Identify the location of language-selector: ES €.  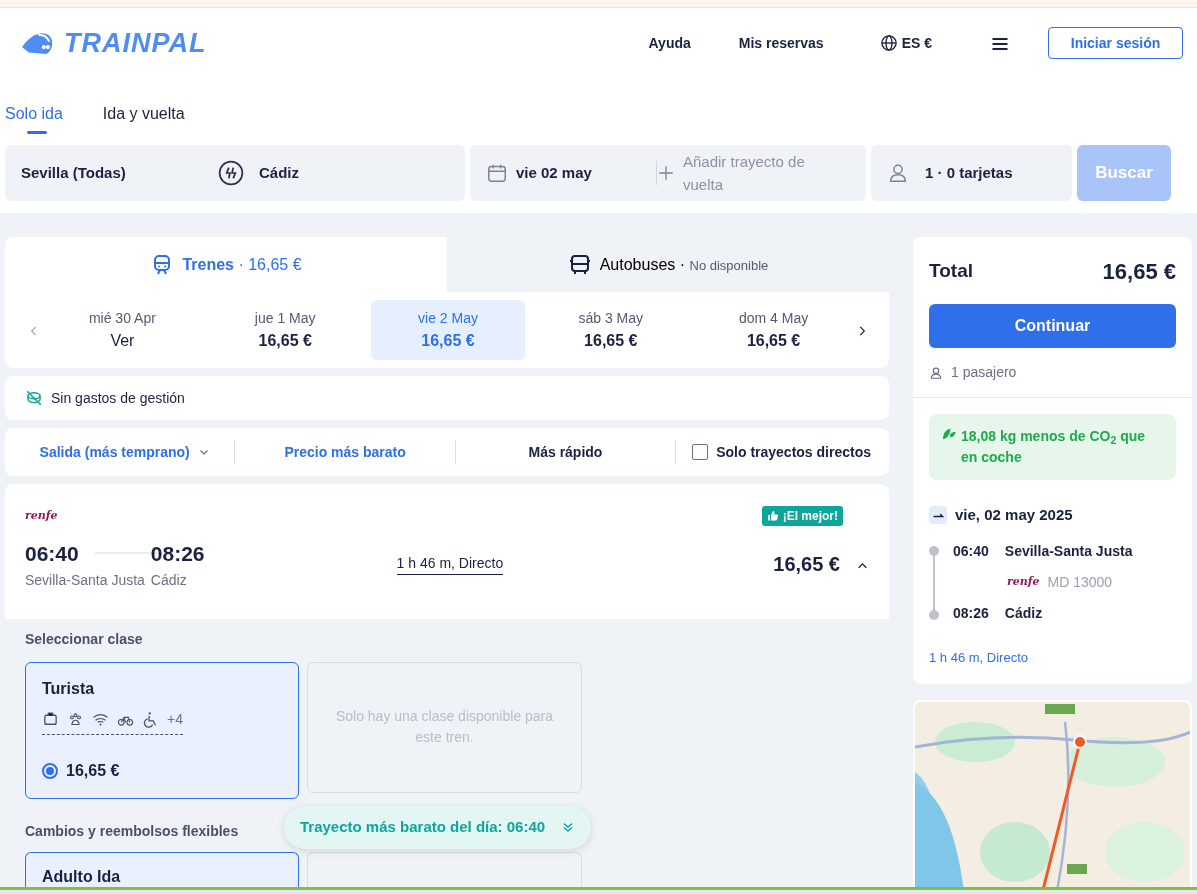
(905, 43).